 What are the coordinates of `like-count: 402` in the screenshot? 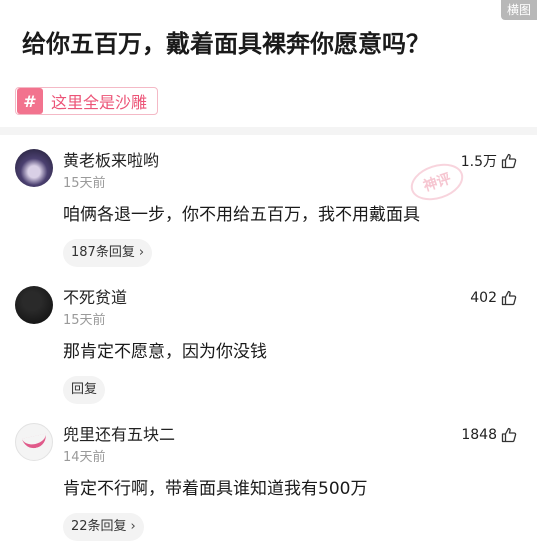 It's located at (483, 298).